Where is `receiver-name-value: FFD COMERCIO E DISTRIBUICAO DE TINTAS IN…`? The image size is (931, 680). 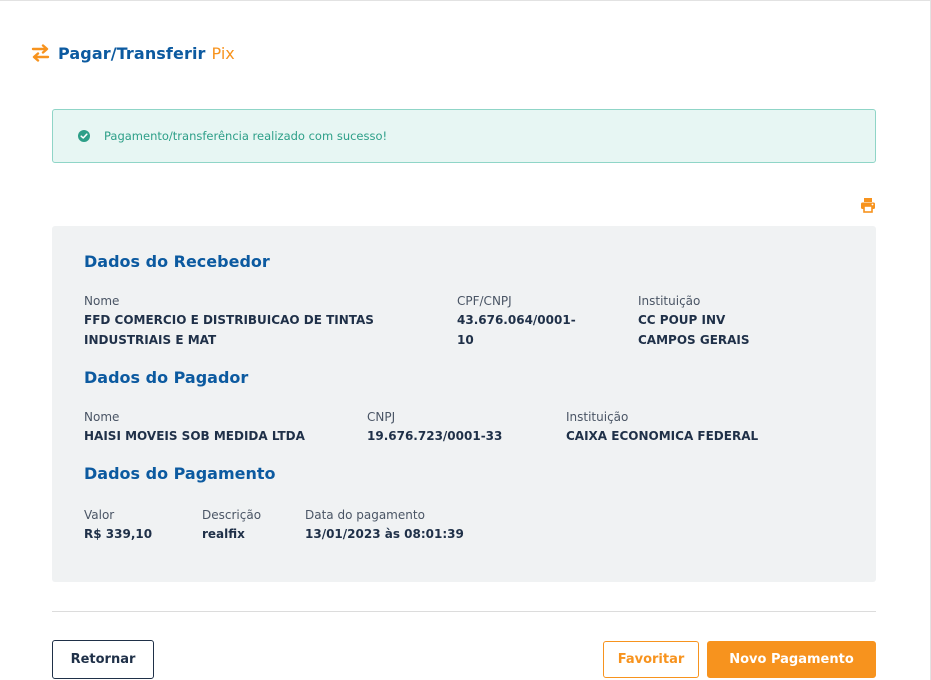 receiver-name-value: FFD COMERCIO E DISTRIBUICAO DE TINTAS IN… is located at coordinates (254, 330).